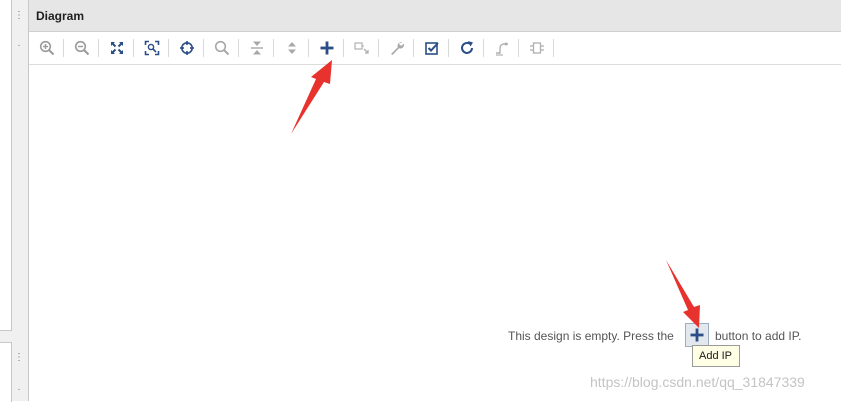 Image resolution: width=841 pixels, height=402 pixels. I want to click on pin-block-icon, so click(537, 48).